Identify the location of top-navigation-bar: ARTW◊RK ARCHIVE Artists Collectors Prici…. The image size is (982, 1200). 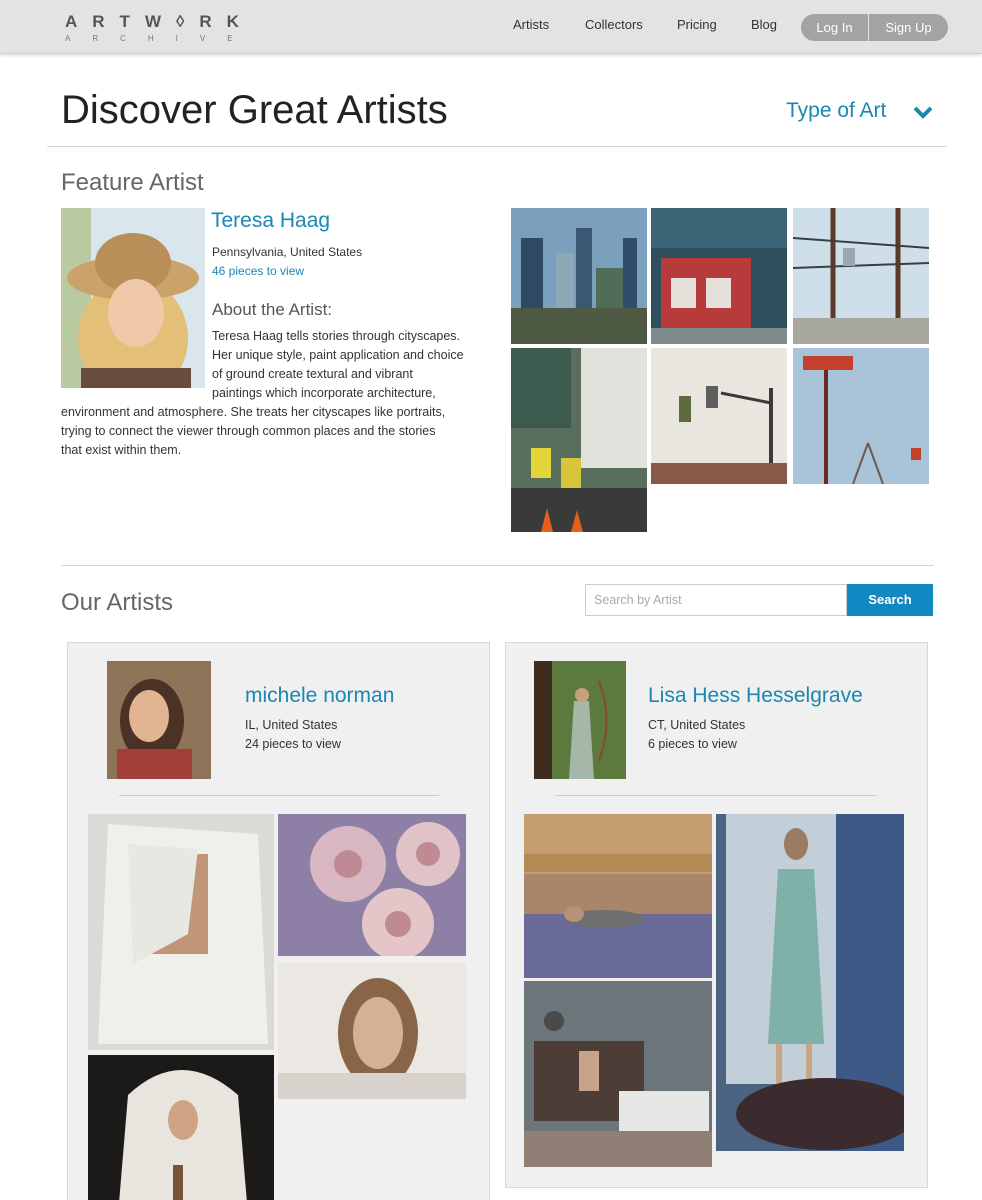
(491, 27).